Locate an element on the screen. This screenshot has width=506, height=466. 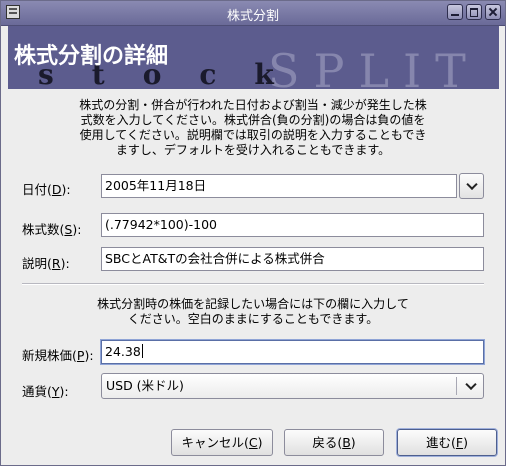
forward-button: 進む(F) is located at coordinates (447, 442).